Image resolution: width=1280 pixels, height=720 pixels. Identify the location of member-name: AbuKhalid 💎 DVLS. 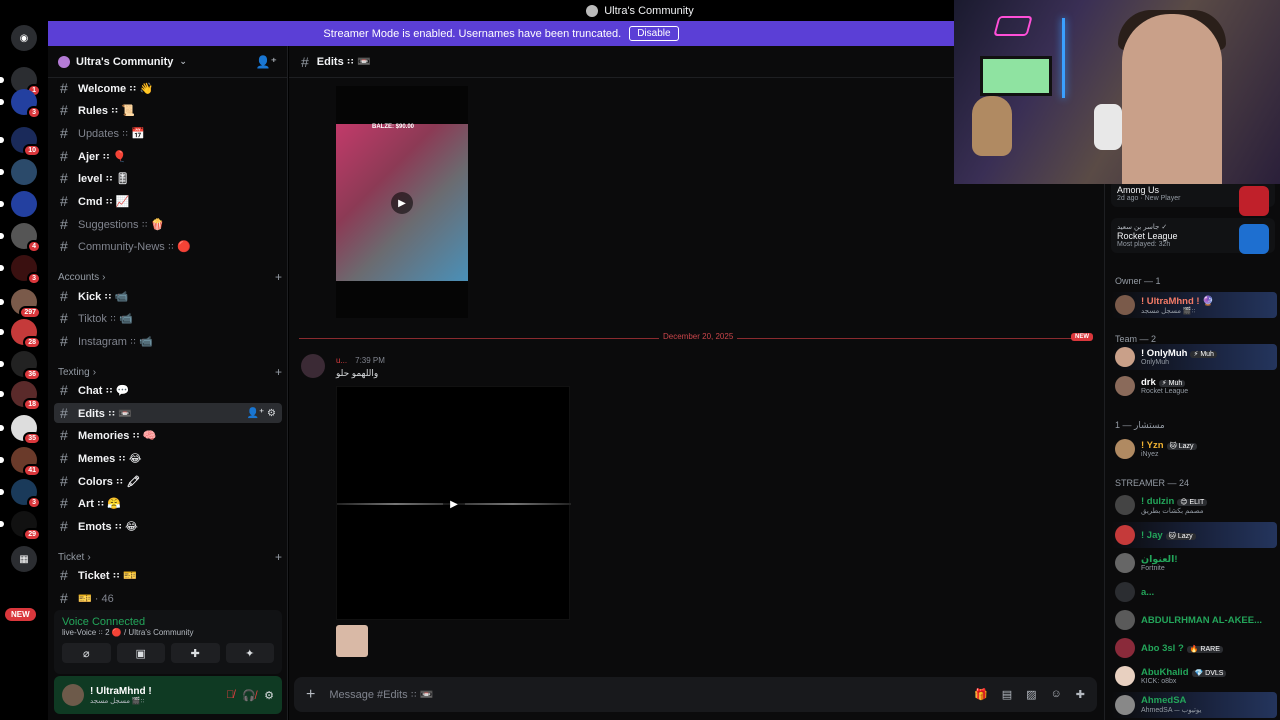
(1184, 672).